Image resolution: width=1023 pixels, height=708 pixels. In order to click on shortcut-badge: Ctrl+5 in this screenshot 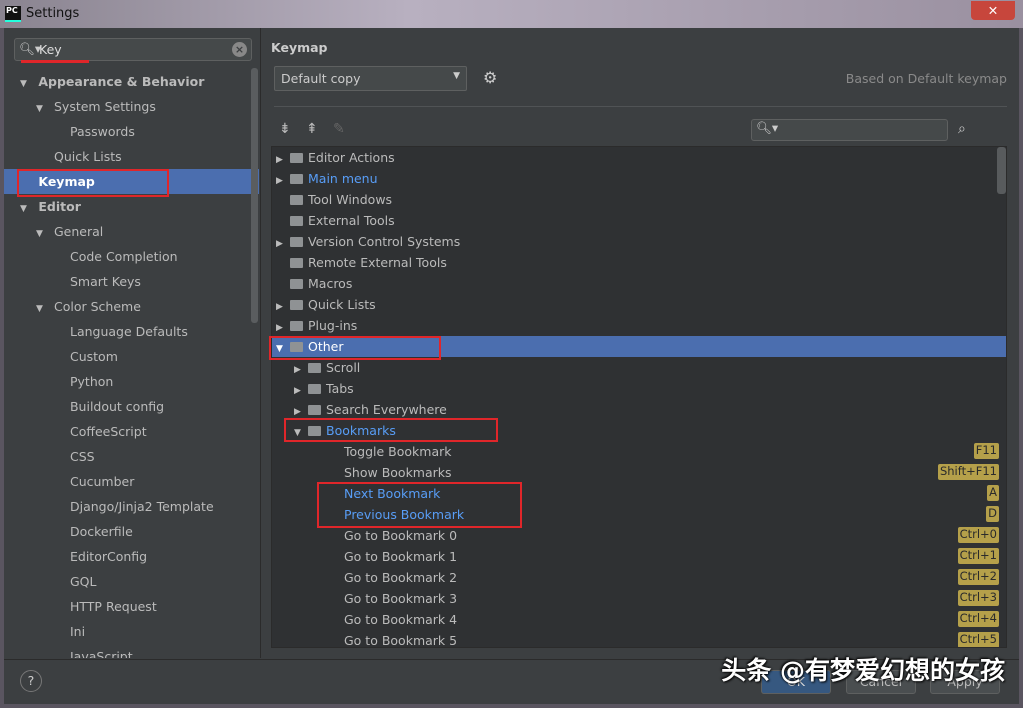, I will do `click(978, 639)`.